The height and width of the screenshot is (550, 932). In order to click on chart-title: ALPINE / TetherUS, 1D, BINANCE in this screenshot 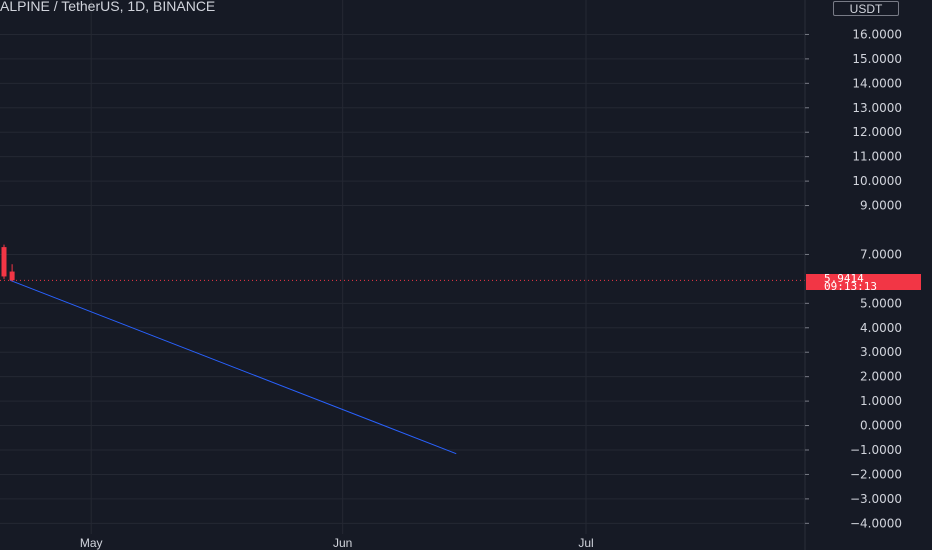, I will do `click(108, 7)`.